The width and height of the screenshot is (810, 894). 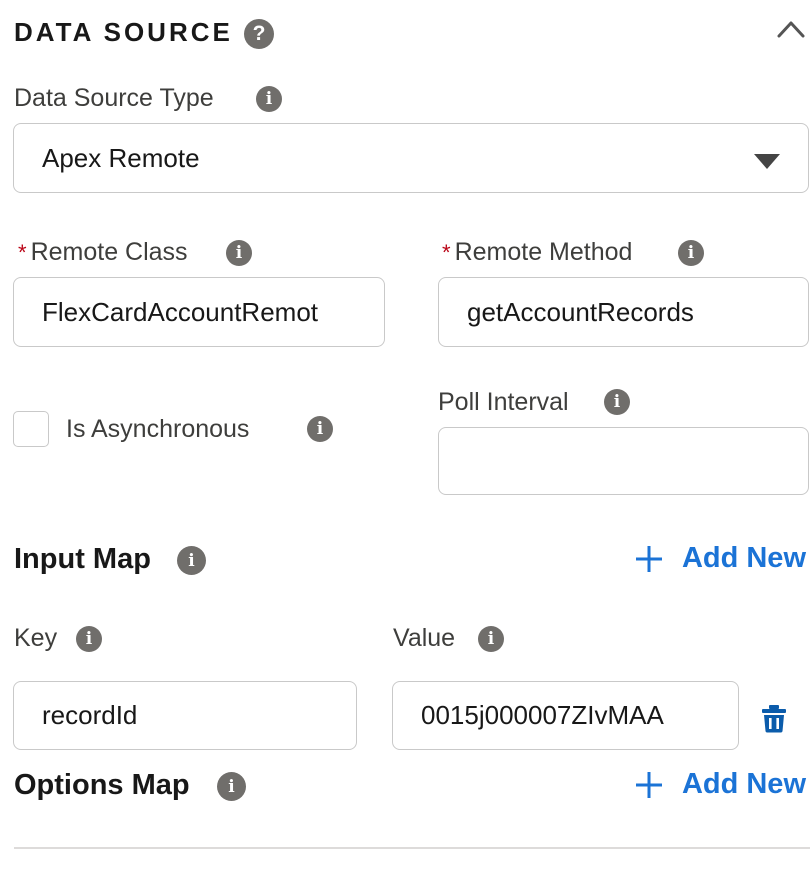 I want to click on is-asynchronous-label: Is Asynchronous, so click(x=158, y=429).